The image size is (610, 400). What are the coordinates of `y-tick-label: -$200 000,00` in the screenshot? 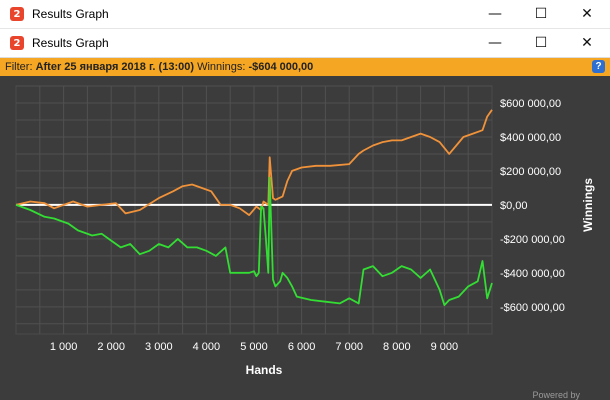 It's located at (532, 240).